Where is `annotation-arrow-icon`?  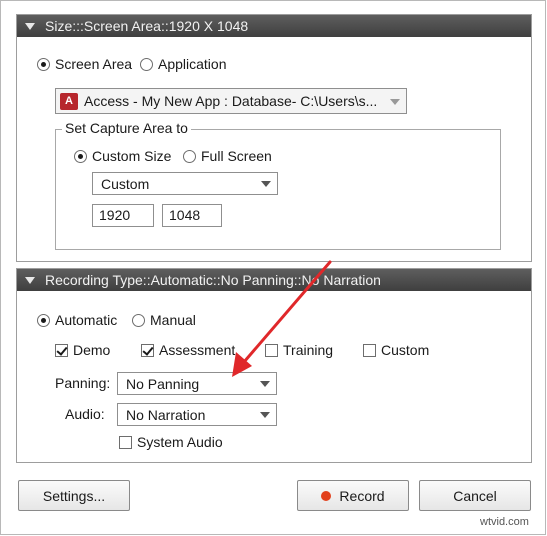
annotation-arrow-icon is located at coordinates (282, 318).